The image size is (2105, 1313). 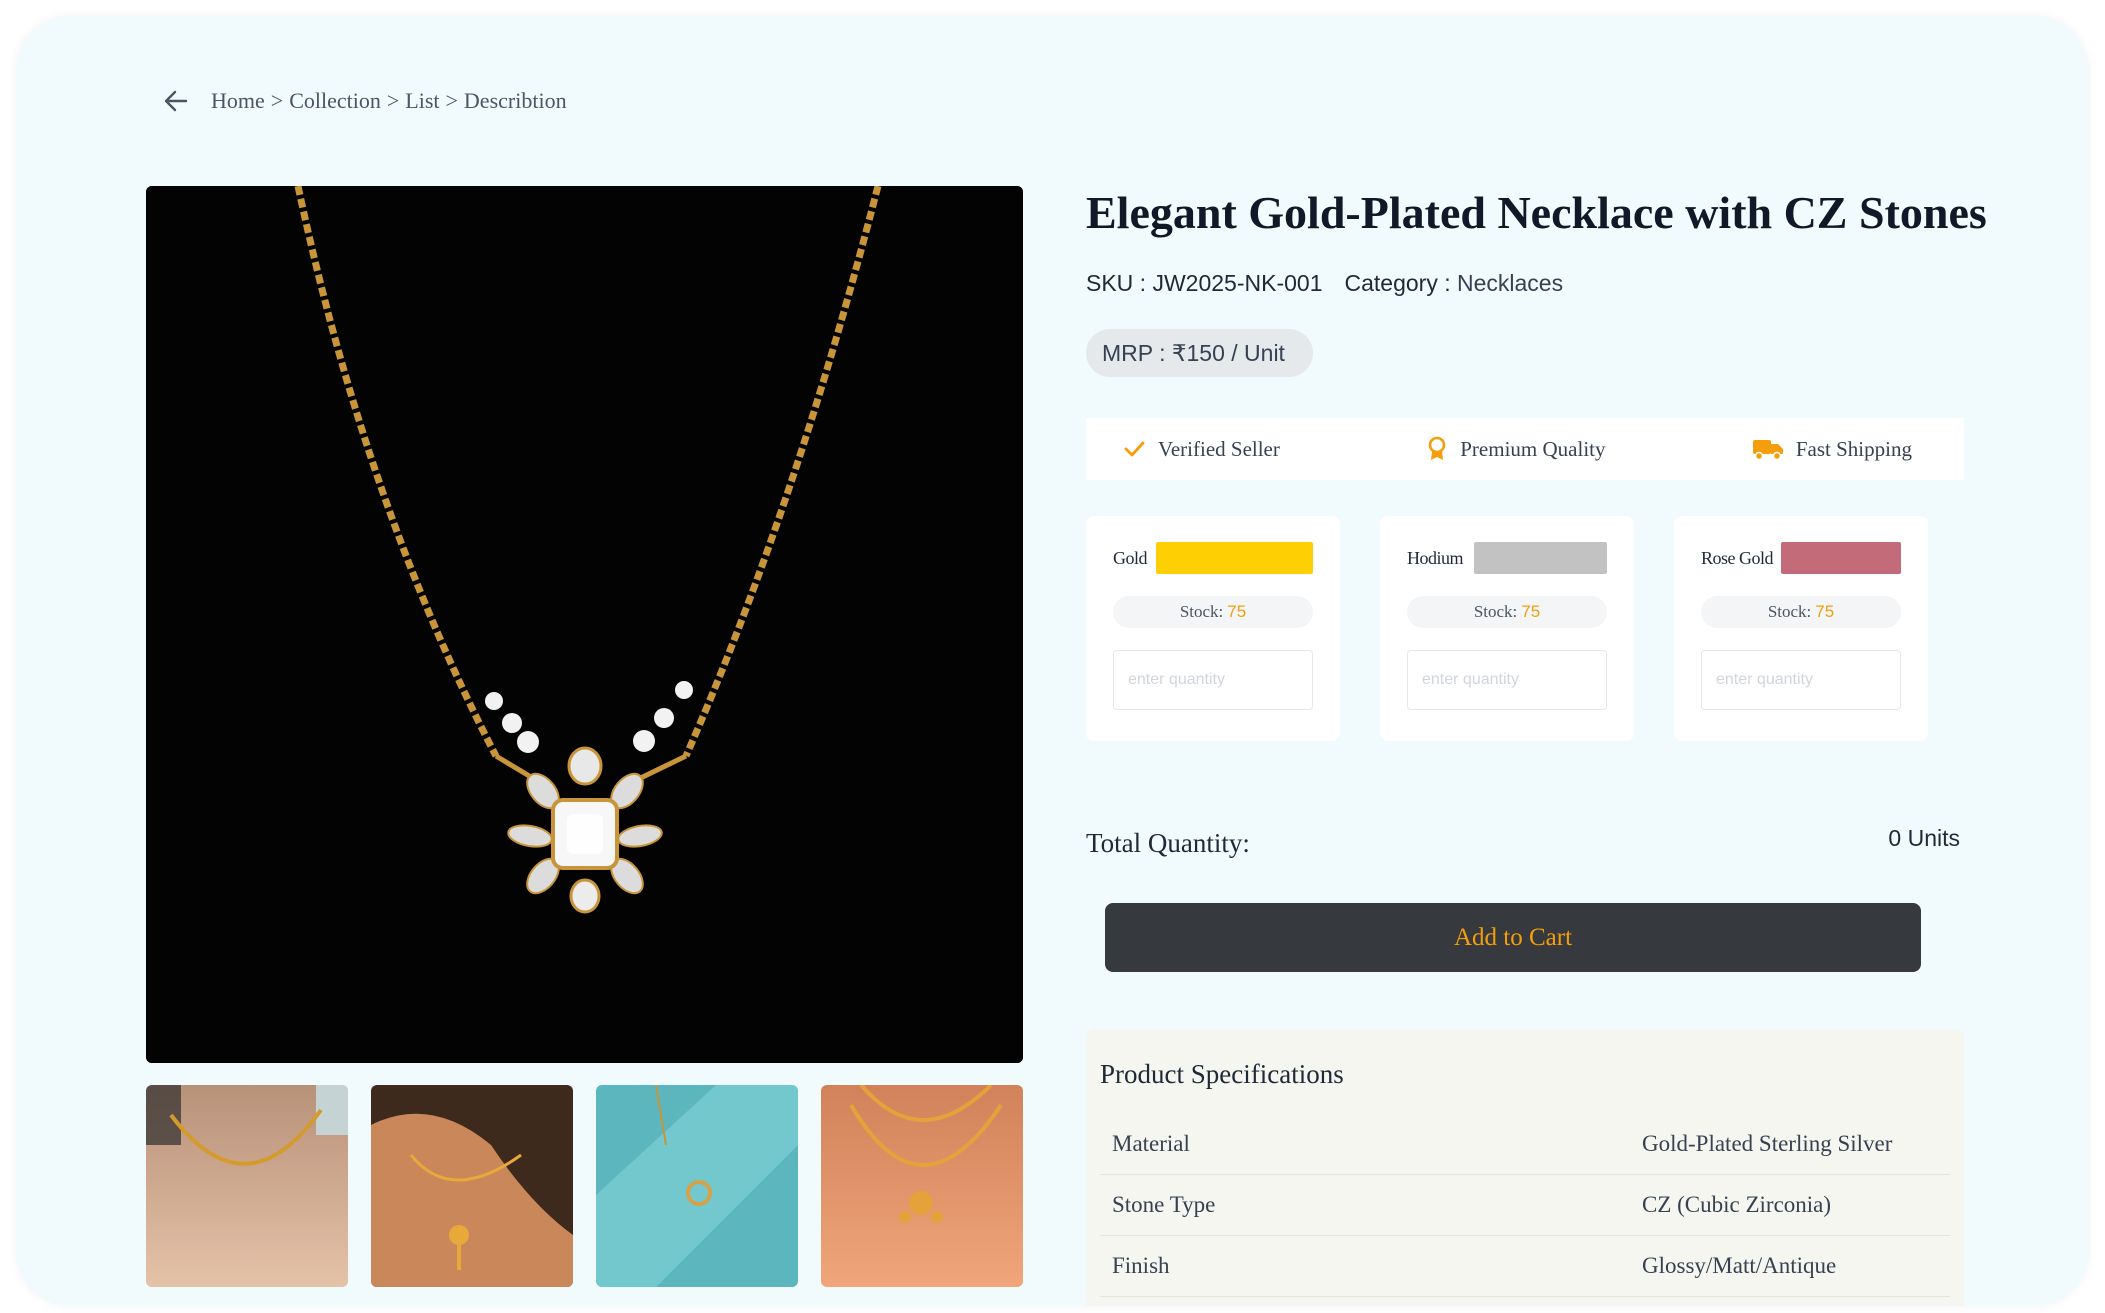 What do you see at coordinates (1737, 557) in the screenshot?
I see `variant-name: Rose Gold` at bounding box center [1737, 557].